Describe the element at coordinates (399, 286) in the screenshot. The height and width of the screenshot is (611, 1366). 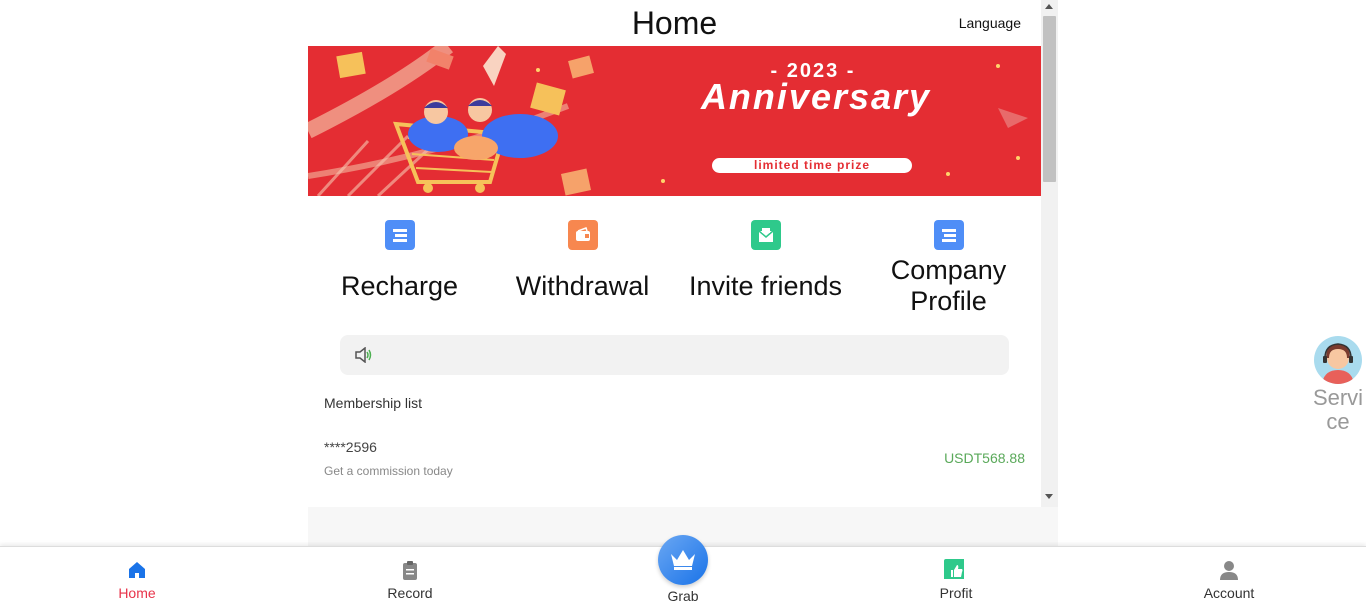
I see `recharge-label: Recharge` at that location.